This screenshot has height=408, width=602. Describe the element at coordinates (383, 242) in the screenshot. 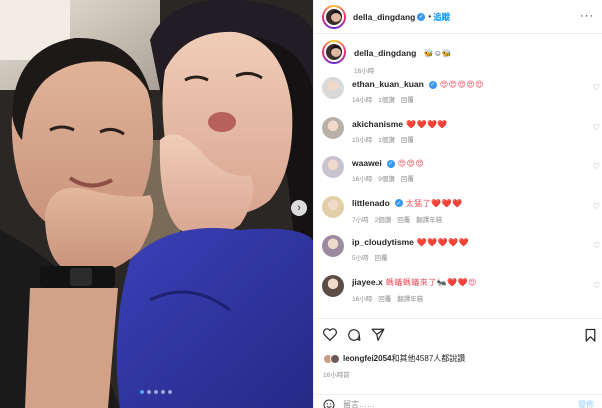

I see `commenter-username: ip_cloudytisme` at that location.